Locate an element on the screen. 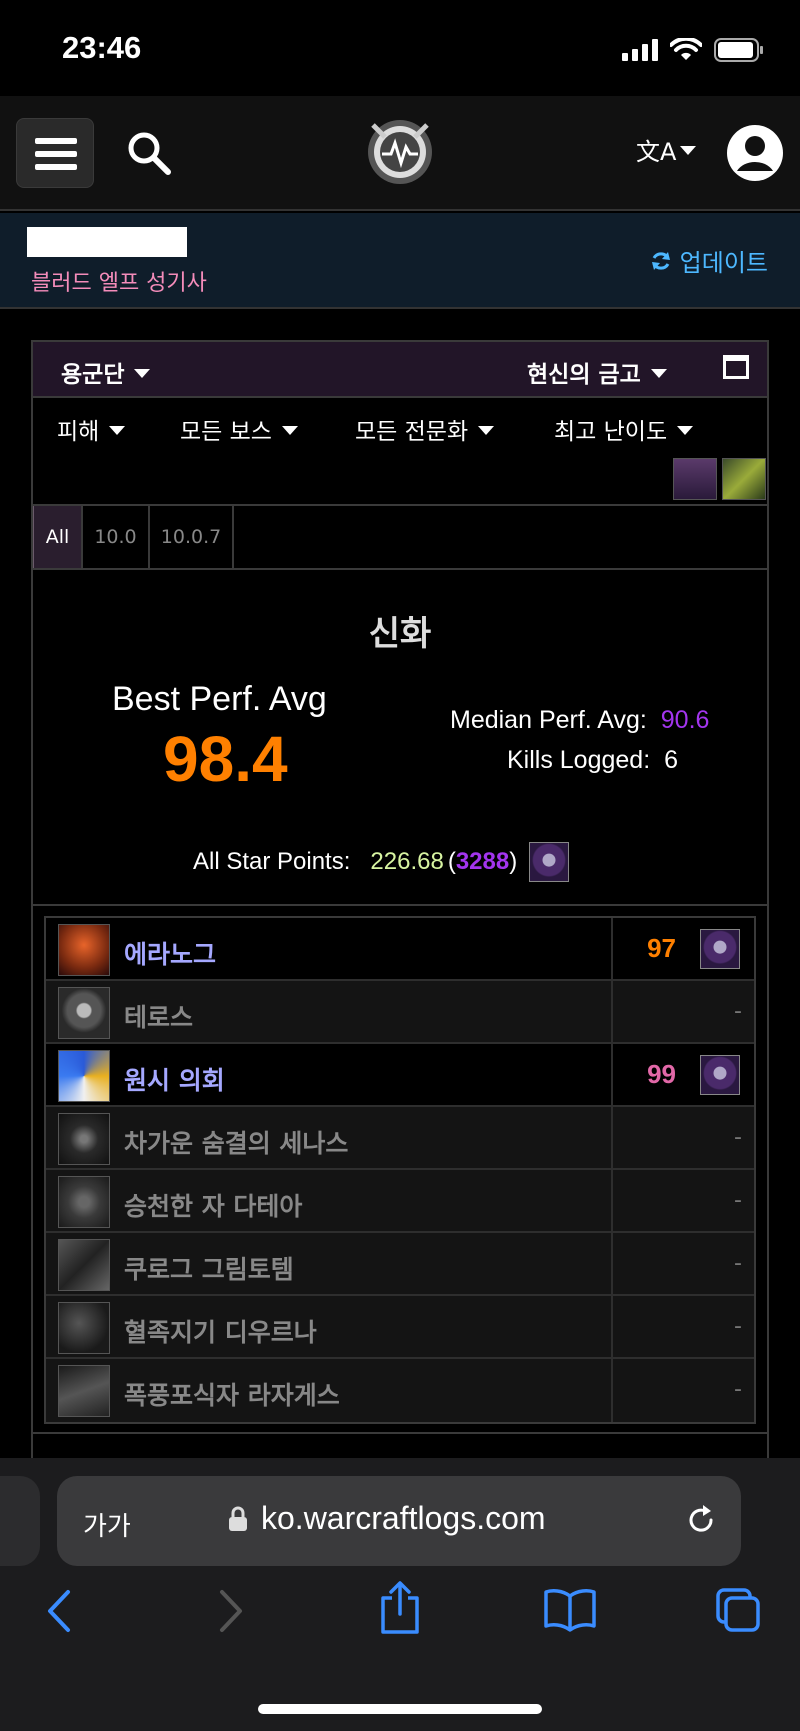 The image size is (800, 1731). best-perf-value: 98.4 is located at coordinates (225, 759).